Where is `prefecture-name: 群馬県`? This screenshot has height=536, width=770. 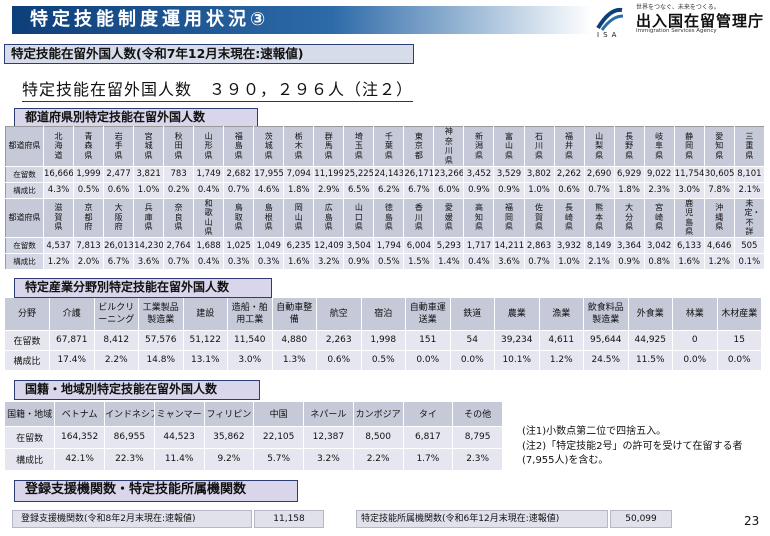
prefecture-name: 群馬県 is located at coordinates (329, 146).